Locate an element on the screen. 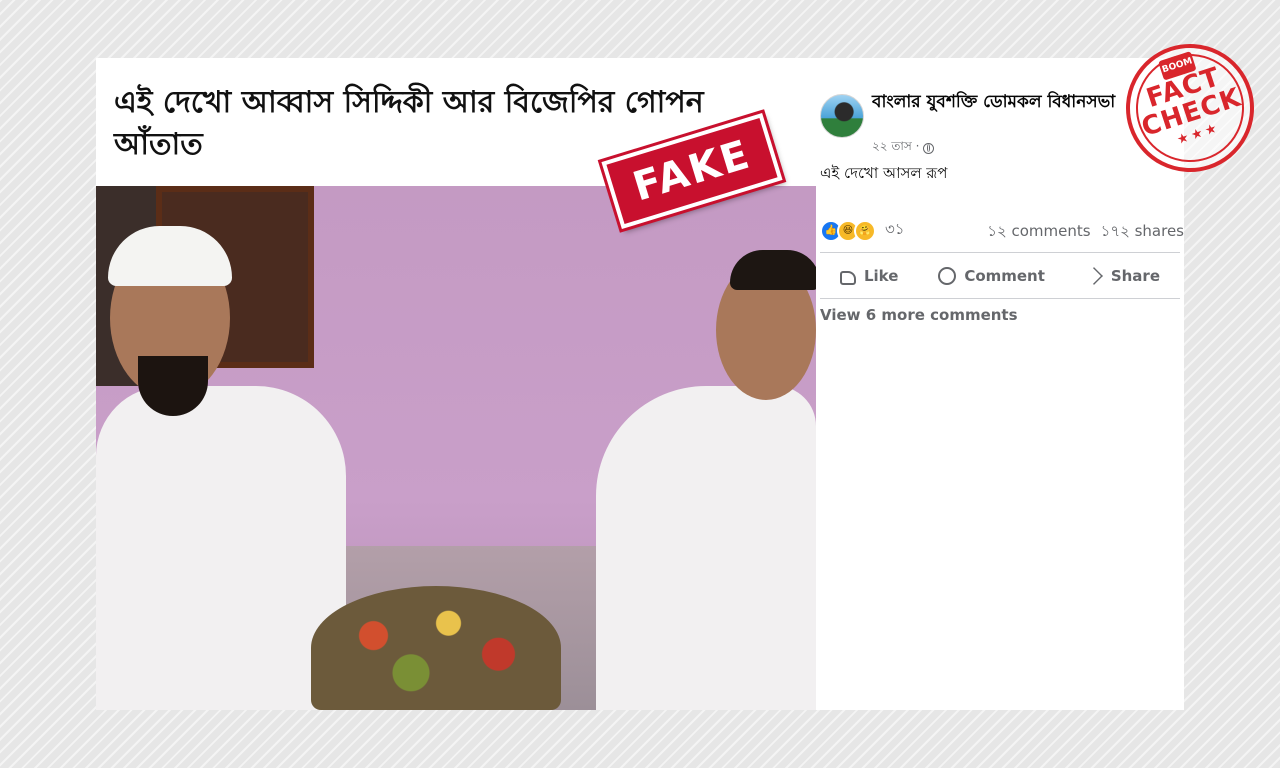 Image resolution: width=1280 pixels, height=768 pixels. reaction-summary: 👍 😆 🤗 ৩১ is located at coordinates (862, 230).